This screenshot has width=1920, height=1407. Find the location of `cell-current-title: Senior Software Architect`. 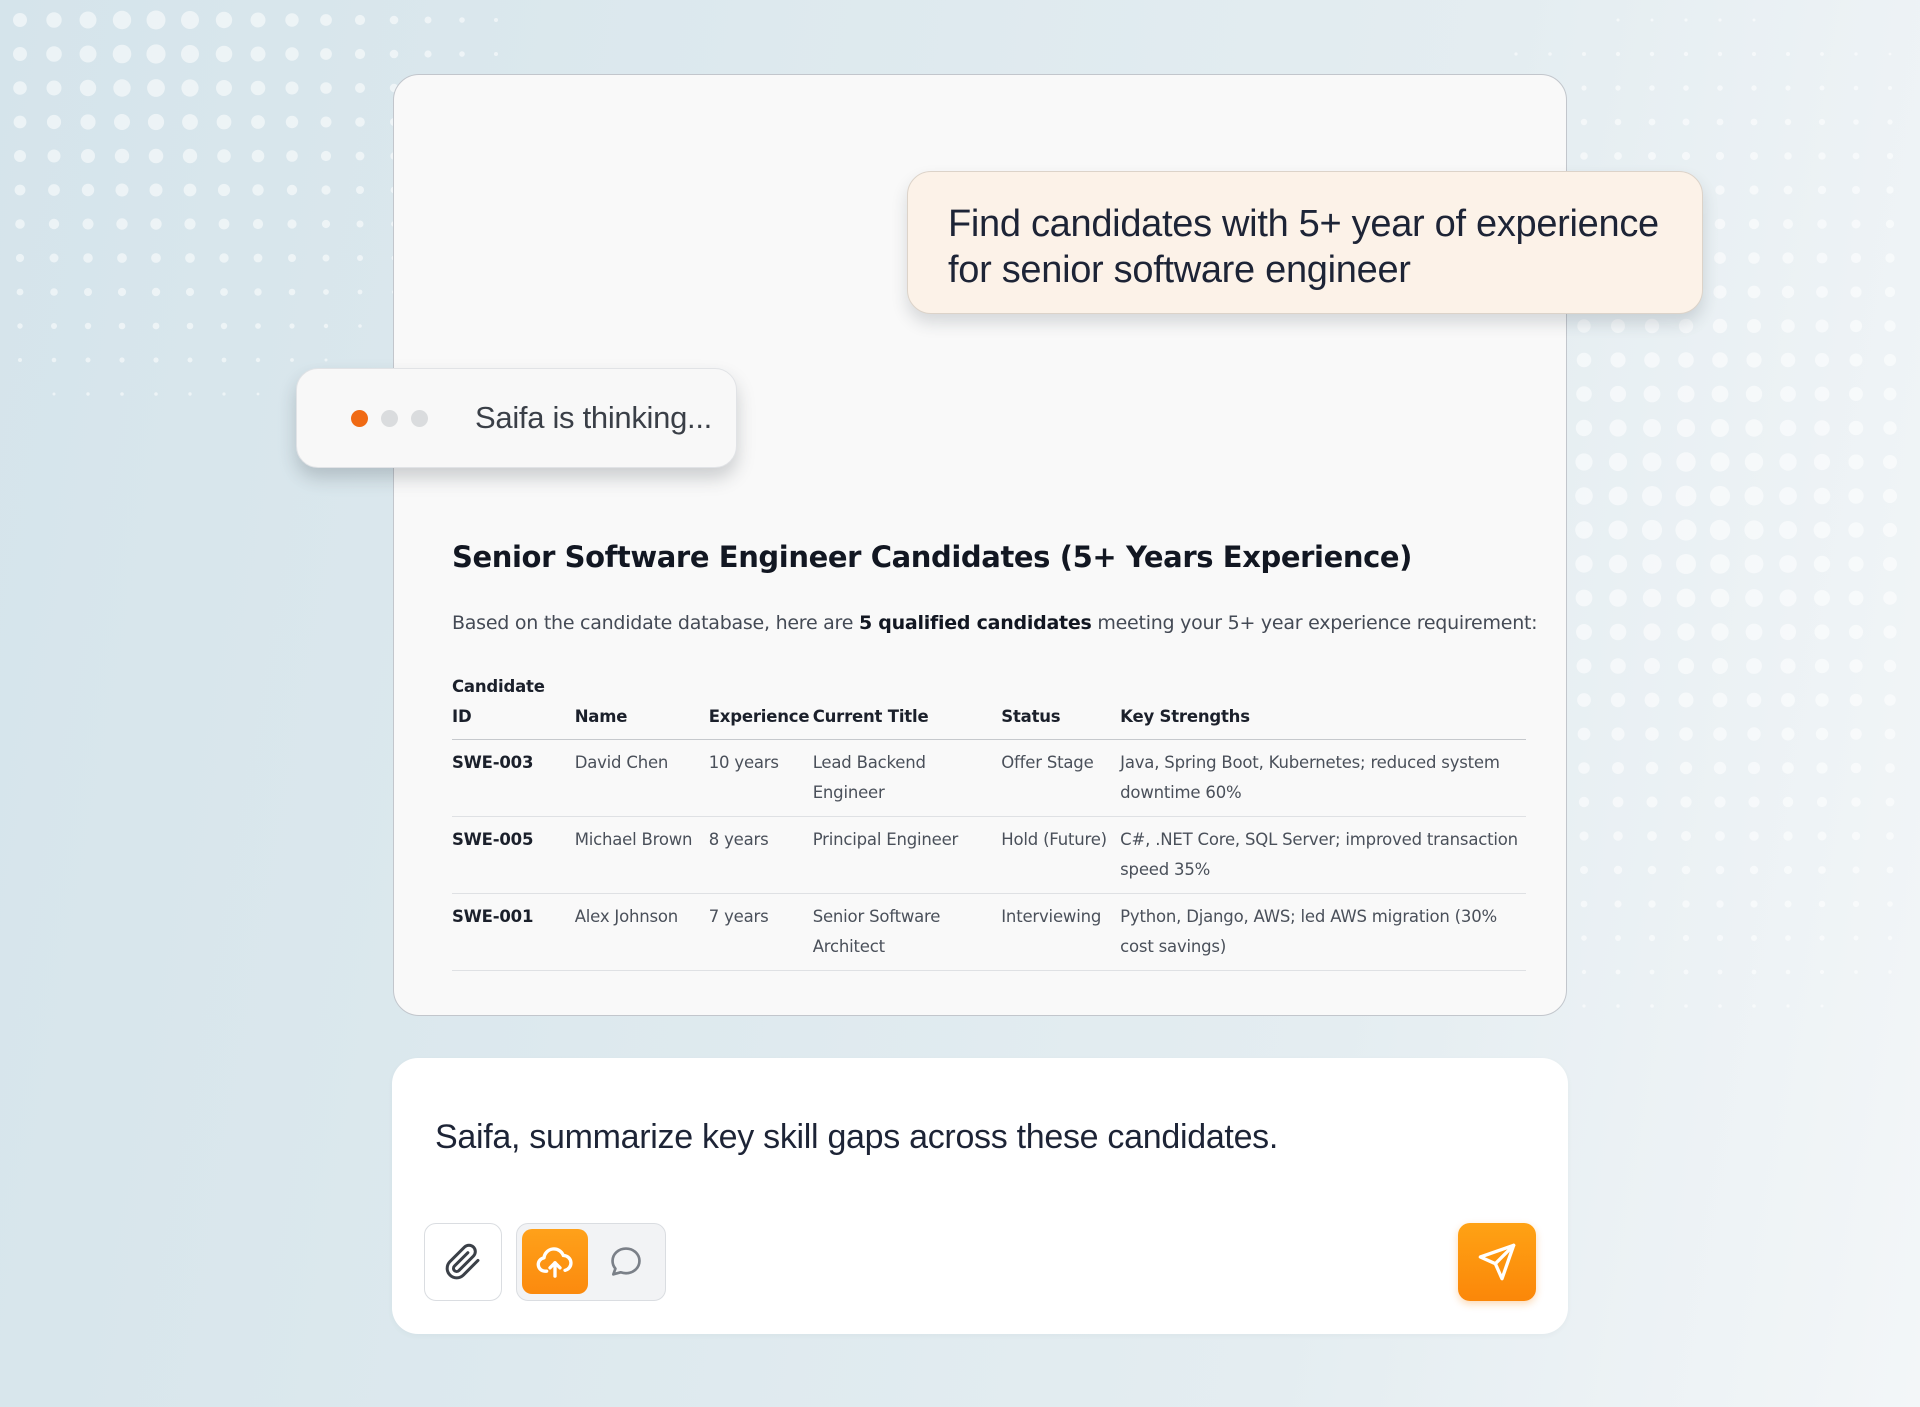

cell-current-title: Senior Software Architect is located at coordinates (907, 932).